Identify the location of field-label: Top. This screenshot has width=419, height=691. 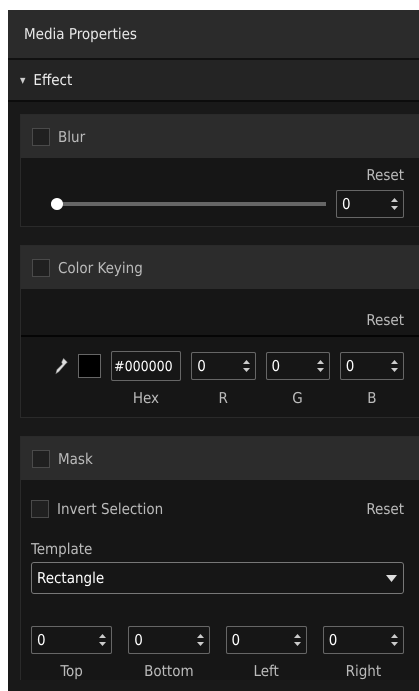
(71, 671).